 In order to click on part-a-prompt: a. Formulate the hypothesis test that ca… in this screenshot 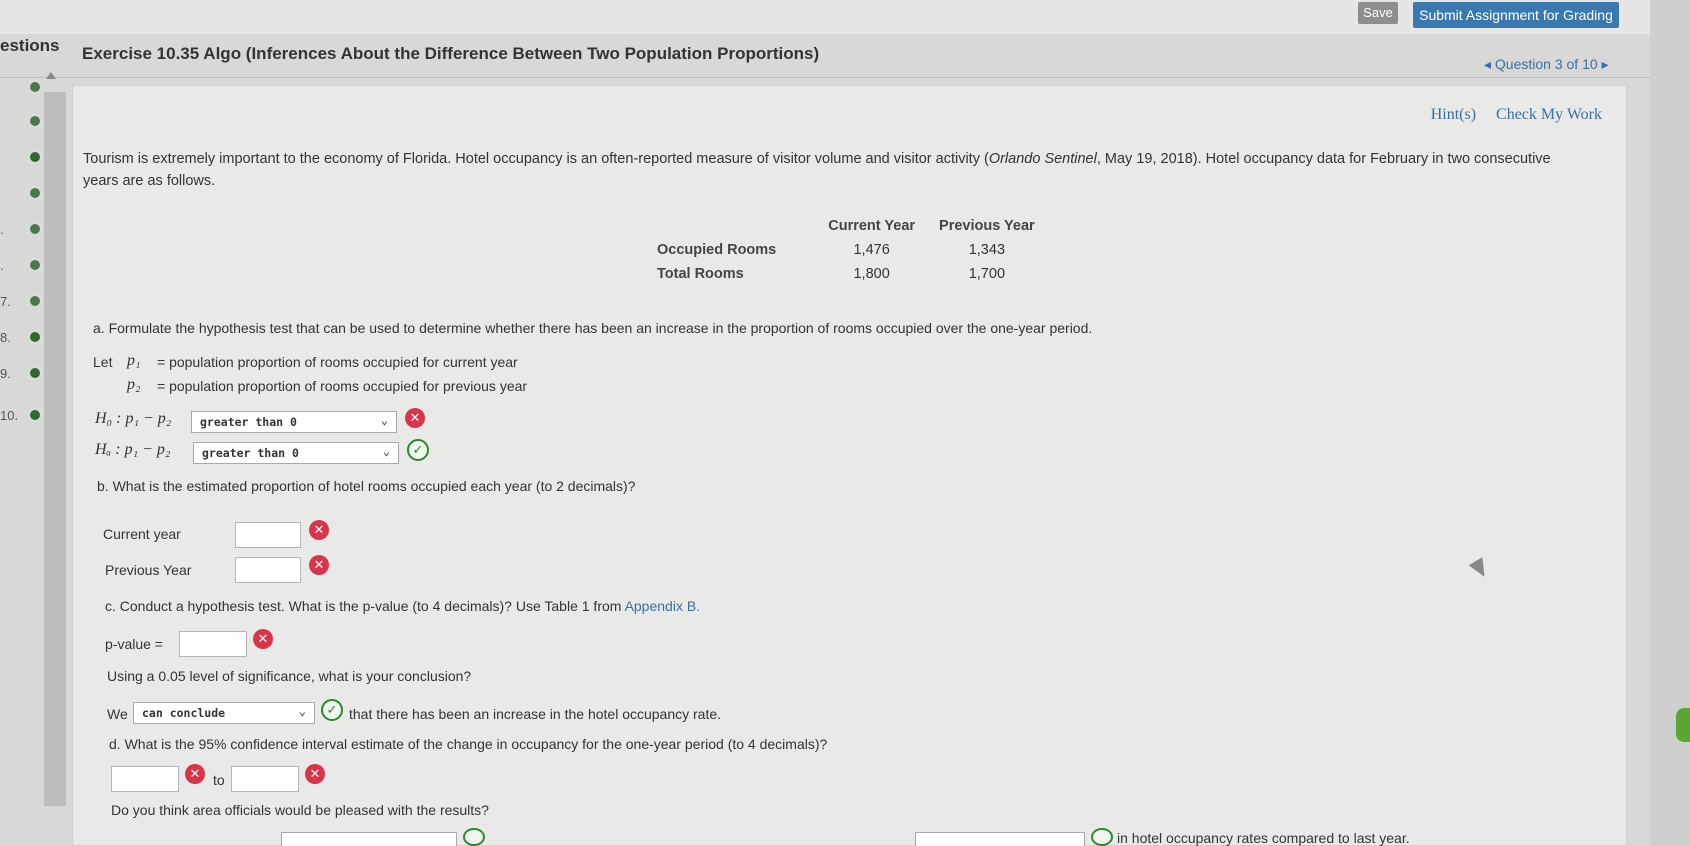, I will do `click(593, 328)`.